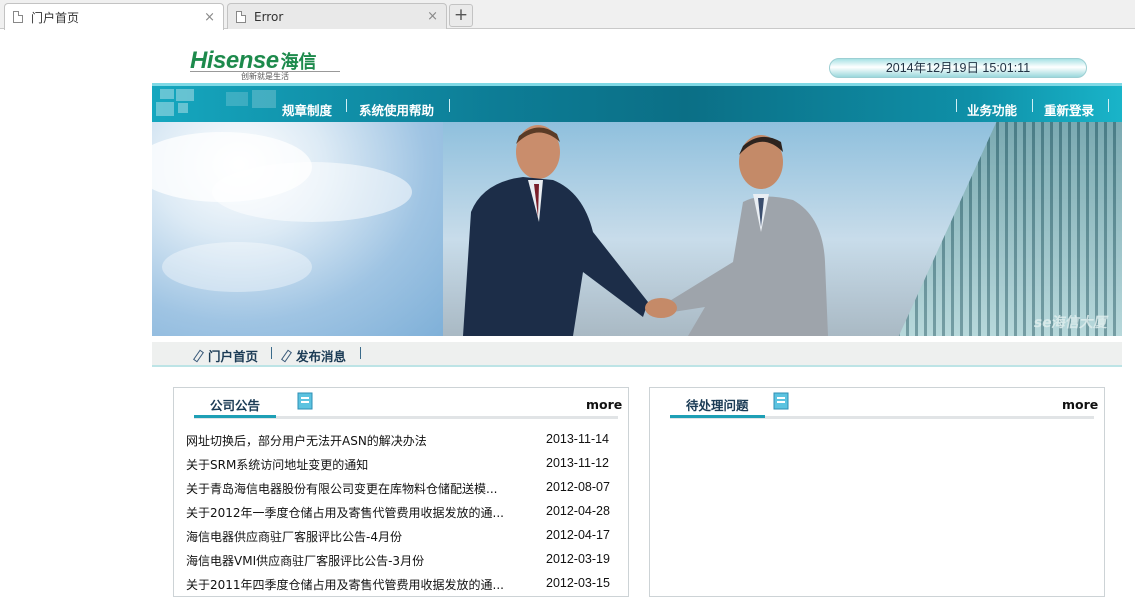 This screenshot has width=1135, height=597. I want to click on main-nav-bar: 规章制度 系统使用帮助 业务功能 重新登录, so click(637, 102).